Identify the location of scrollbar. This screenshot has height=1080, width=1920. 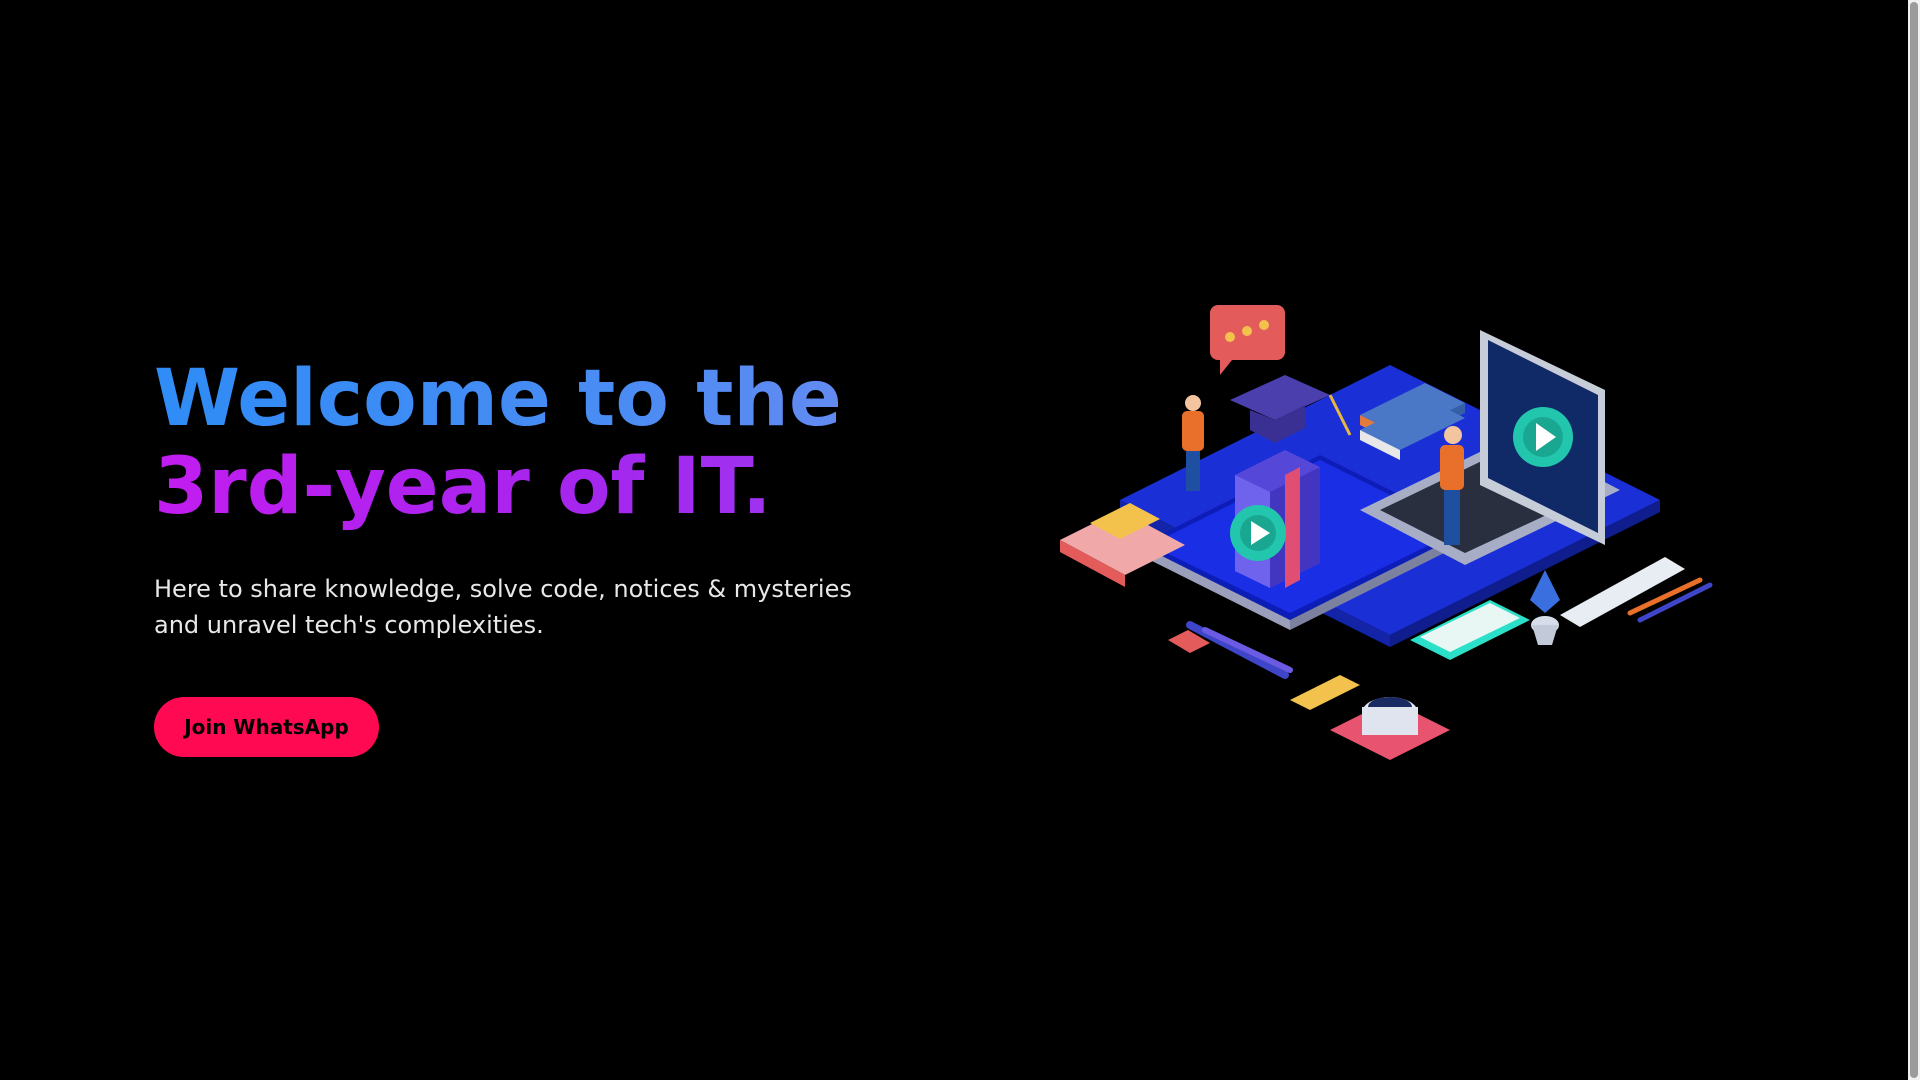
(1914, 540).